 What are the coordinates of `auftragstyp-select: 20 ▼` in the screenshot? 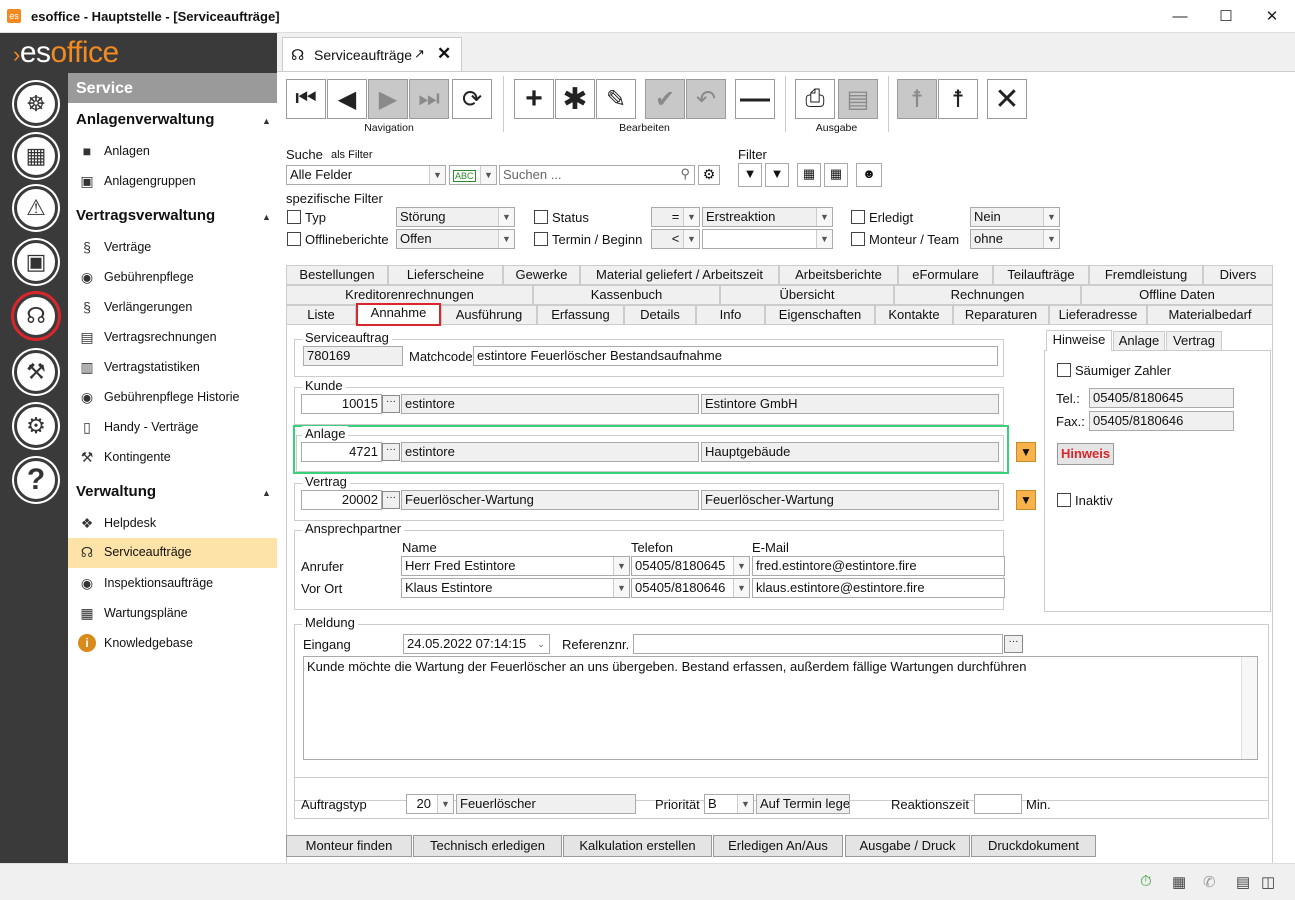 It's located at (430, 804).